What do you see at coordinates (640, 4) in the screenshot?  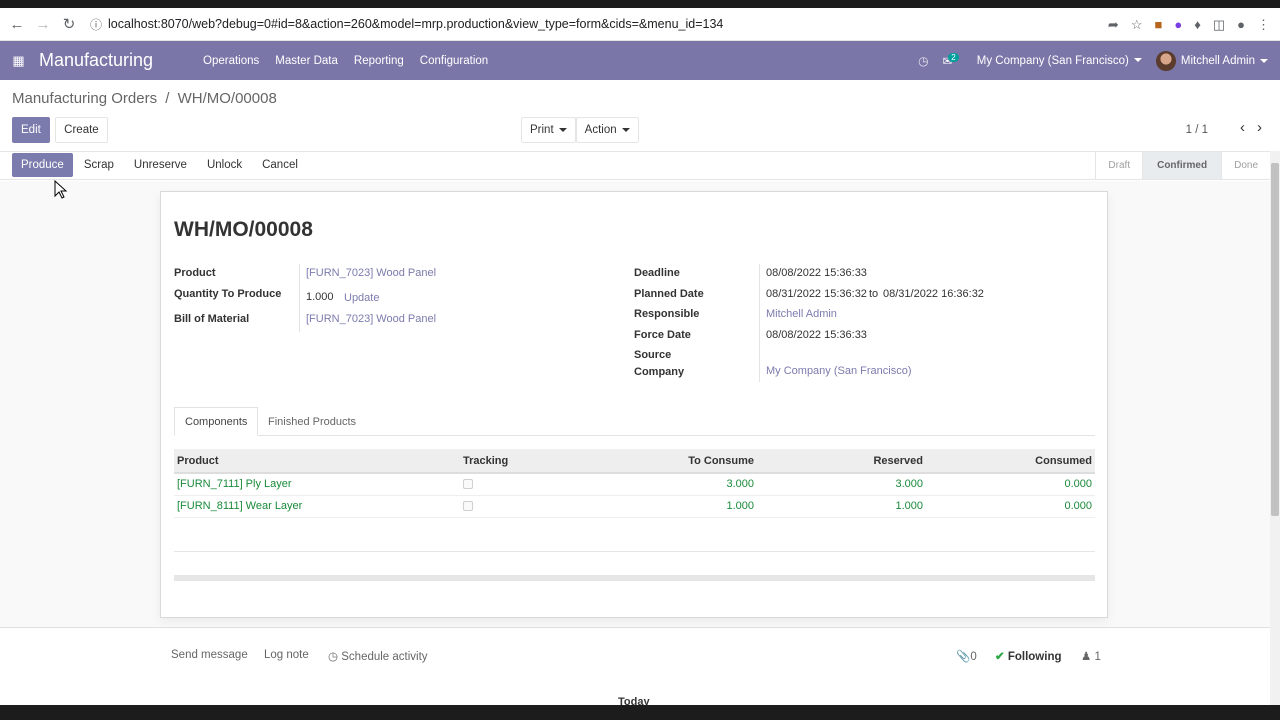 I see `window-top-border` at bounding box center [640, 4].